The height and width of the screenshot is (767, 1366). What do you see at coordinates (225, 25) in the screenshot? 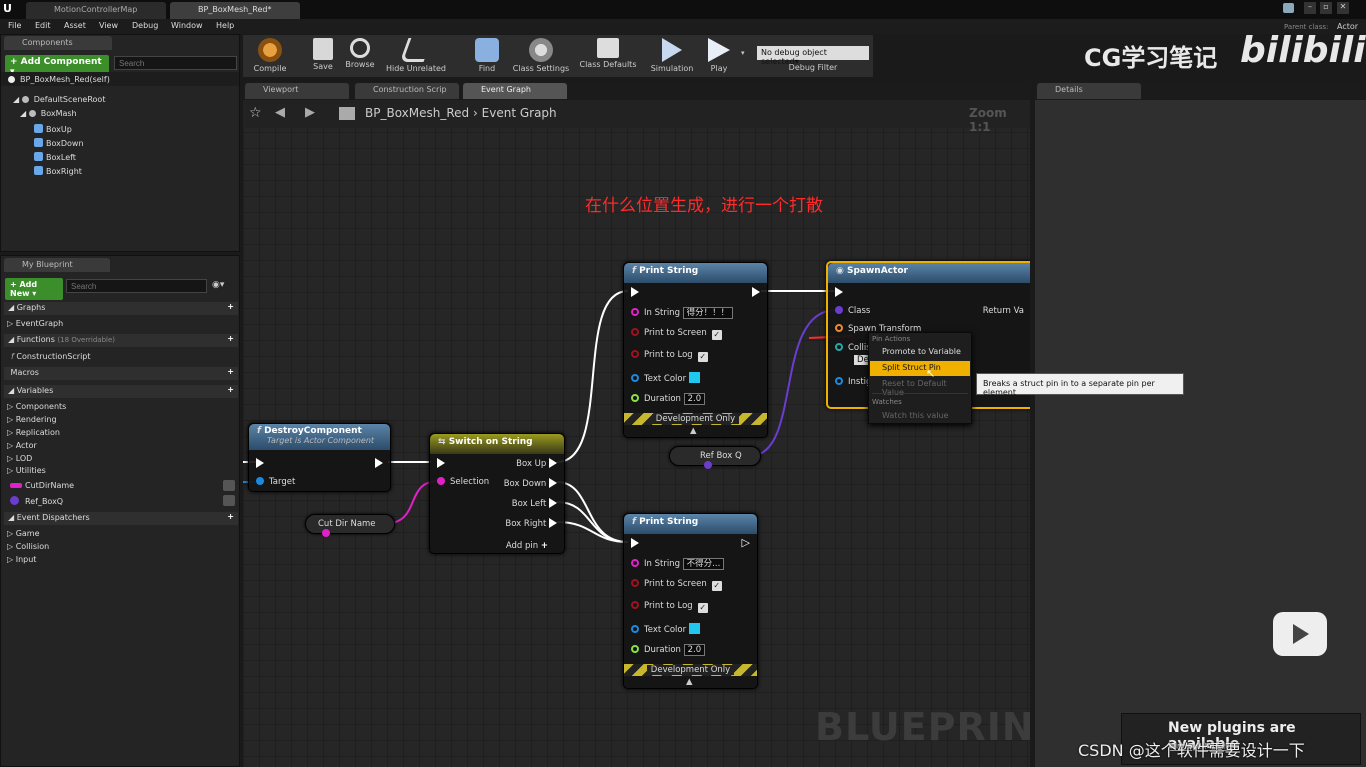
I see `menu-help: Help` at bounding box center [225, 25].